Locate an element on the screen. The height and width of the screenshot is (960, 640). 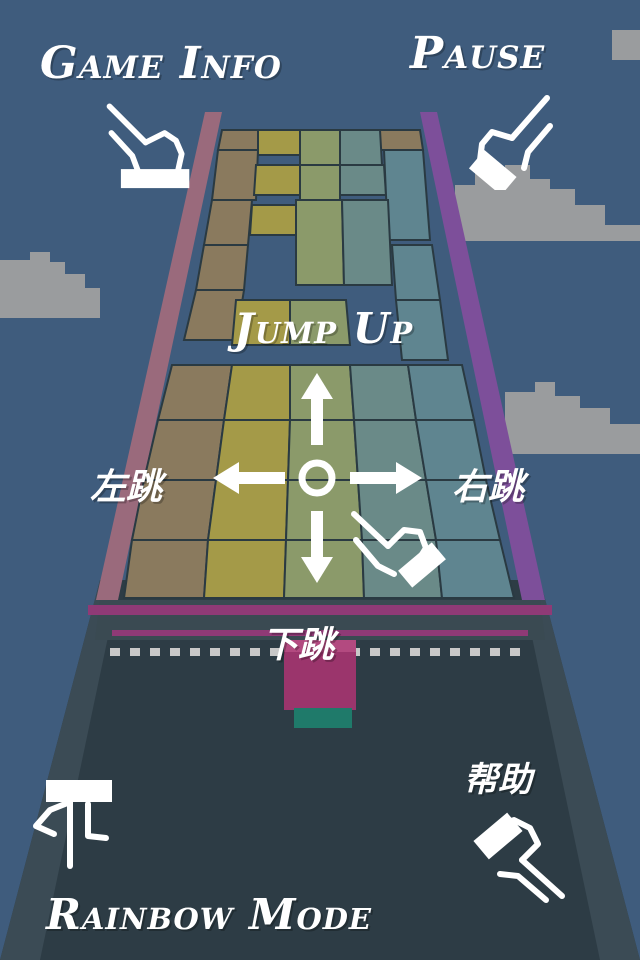
jump-down-label: 下跳 is located at coordinates (298, 645).